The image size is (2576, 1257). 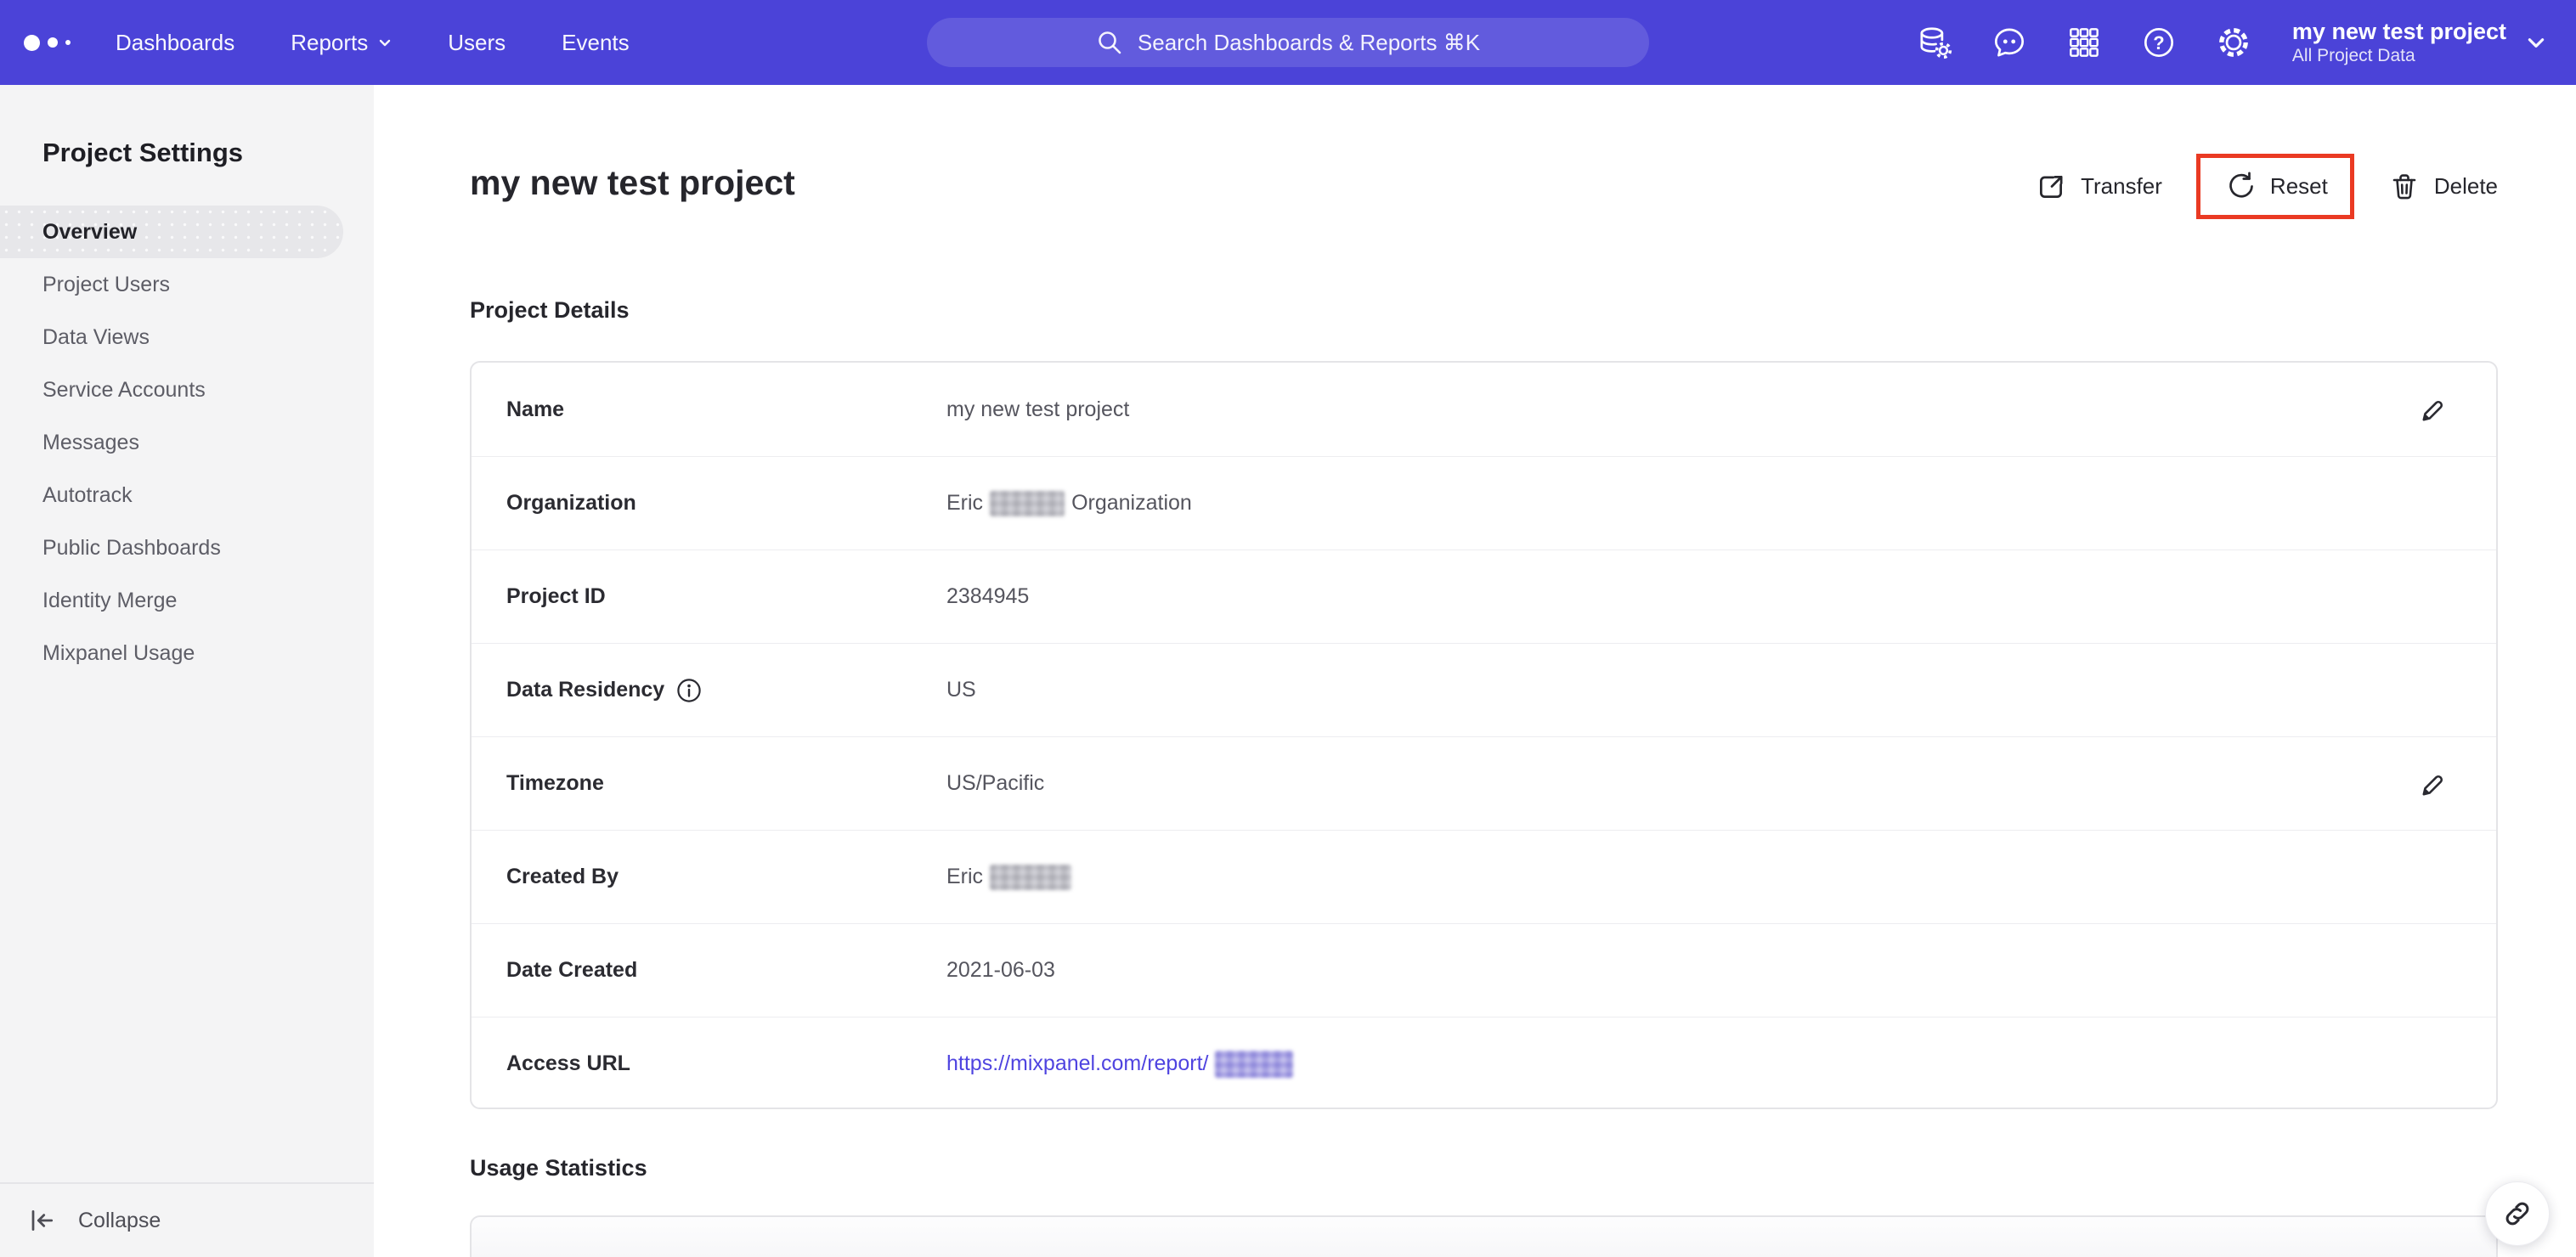 What do you see at coordinates (68, 42) in the screenshot?
I see `logo-dot-small` at bounding box center [68, 42].